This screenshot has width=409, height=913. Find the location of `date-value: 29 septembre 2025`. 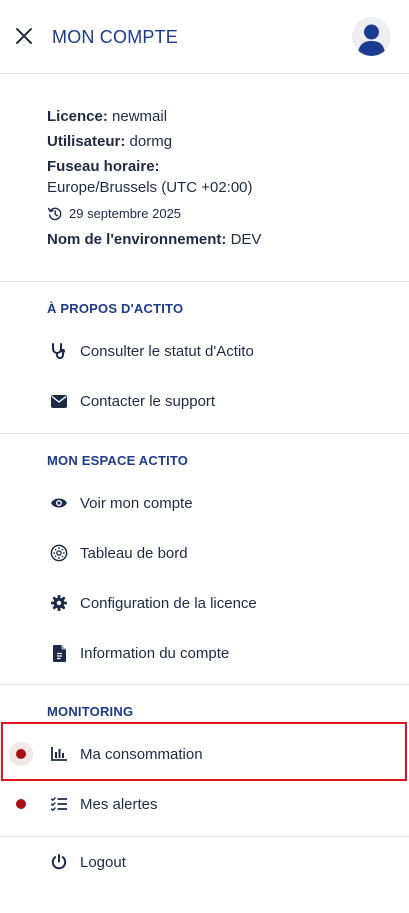

date-value: 29 septembre 2025 is located at coordinates (125, 213).